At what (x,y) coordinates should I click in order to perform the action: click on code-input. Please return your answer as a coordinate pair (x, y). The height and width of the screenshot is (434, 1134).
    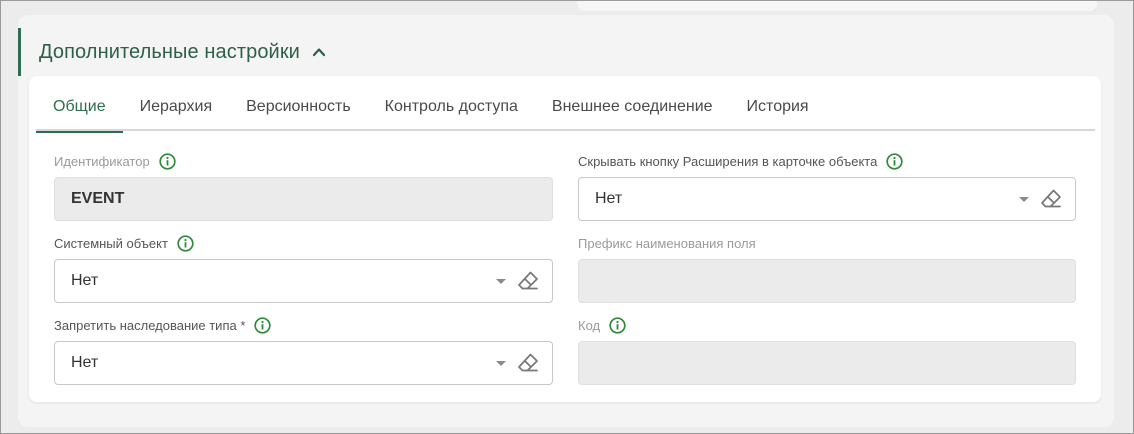
    Looking at the image, I should click on (827, 363).